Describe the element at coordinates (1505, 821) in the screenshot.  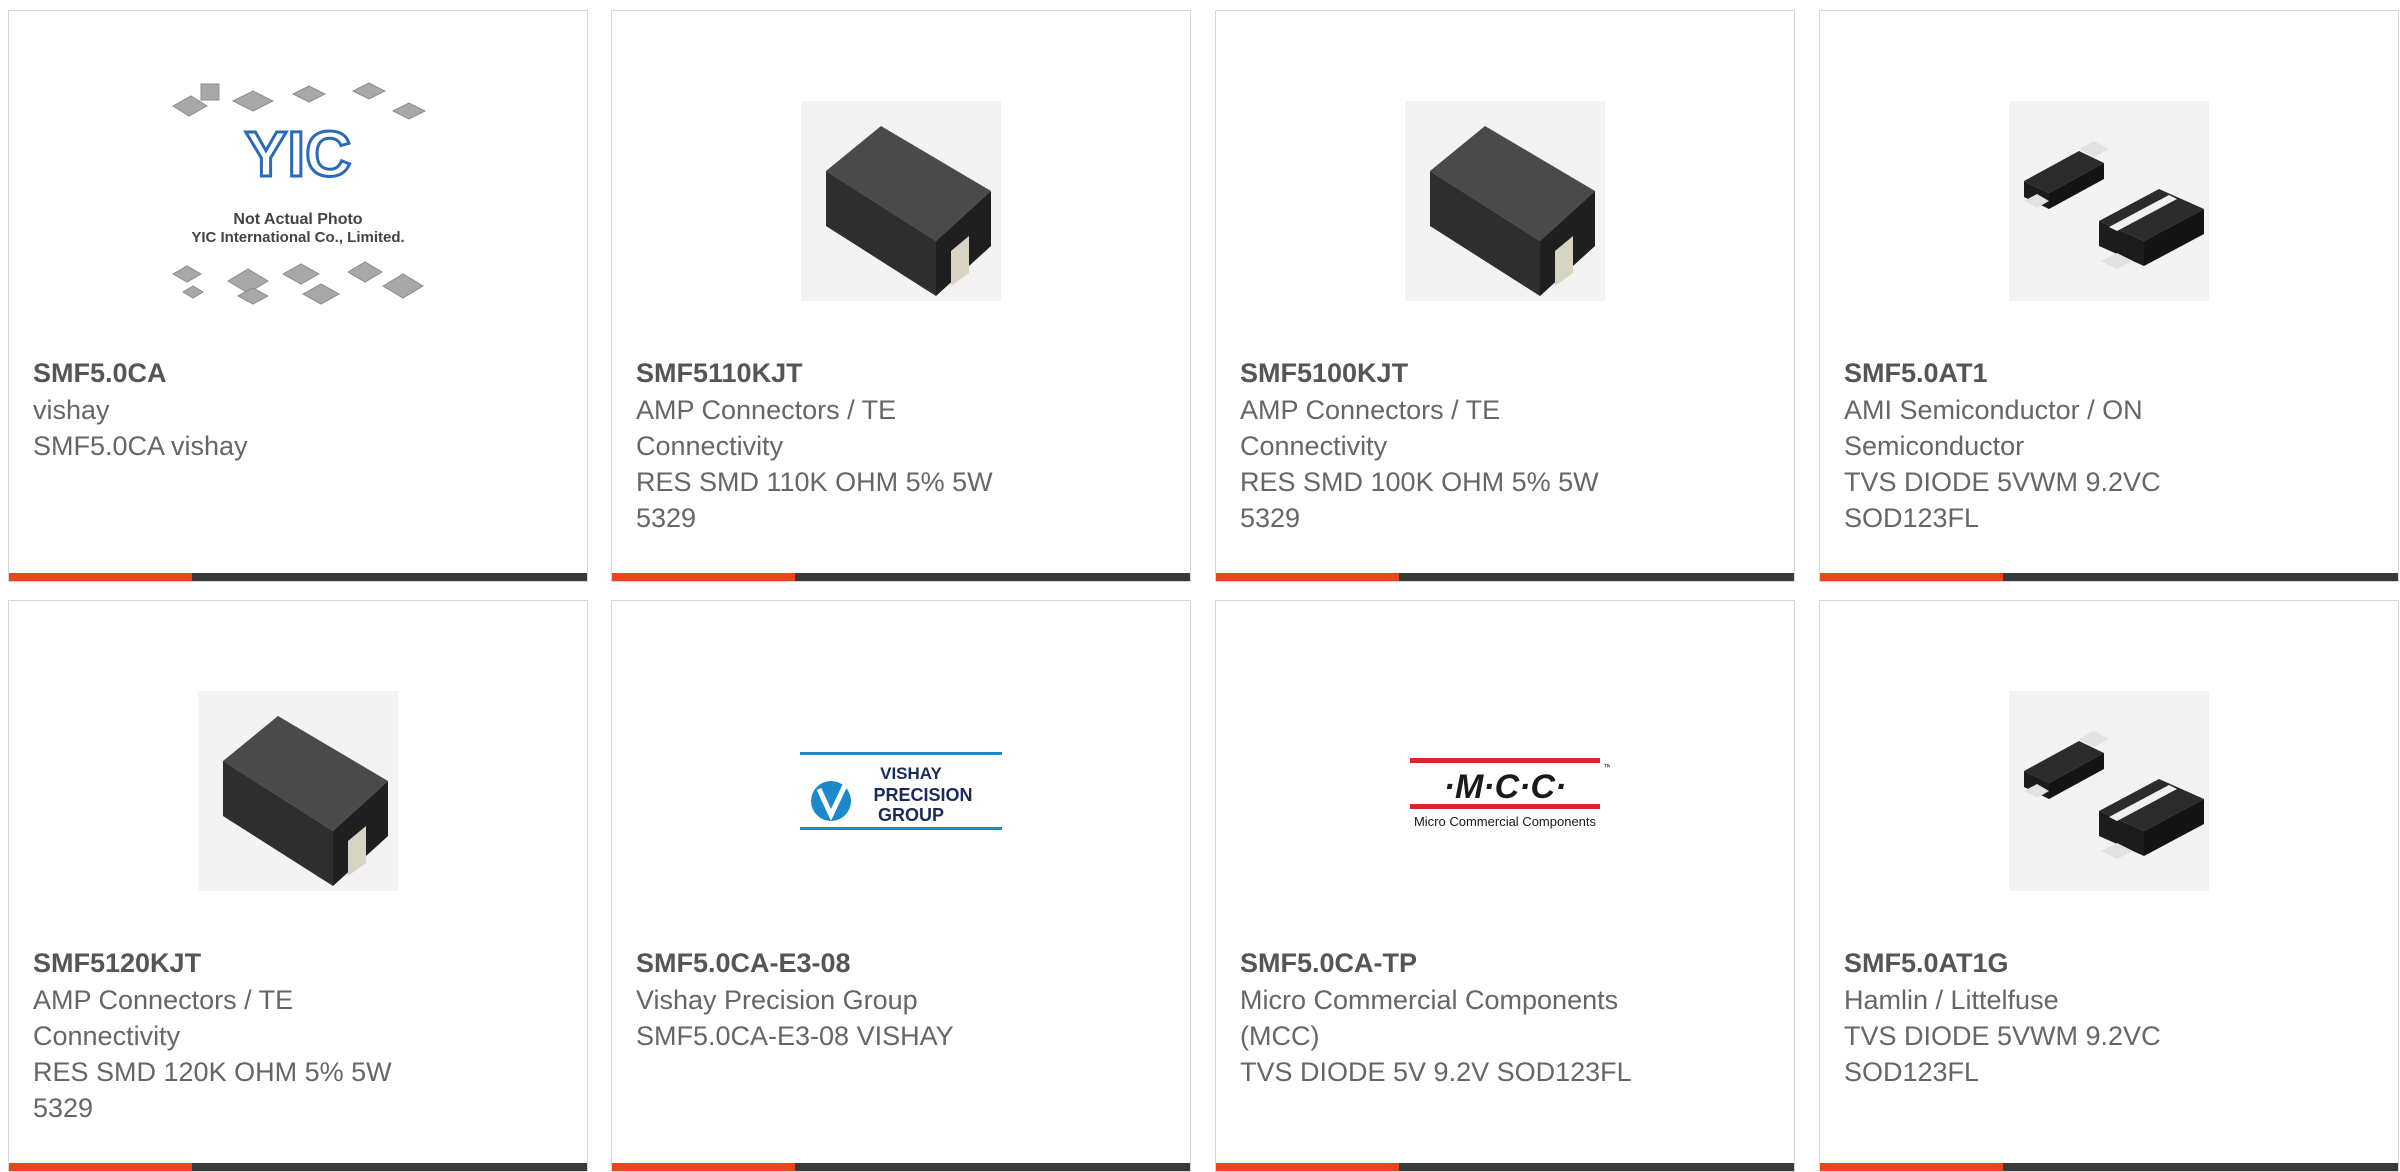
I see `mcc-logo-subtitle: Micro Commercial Components` at that location.